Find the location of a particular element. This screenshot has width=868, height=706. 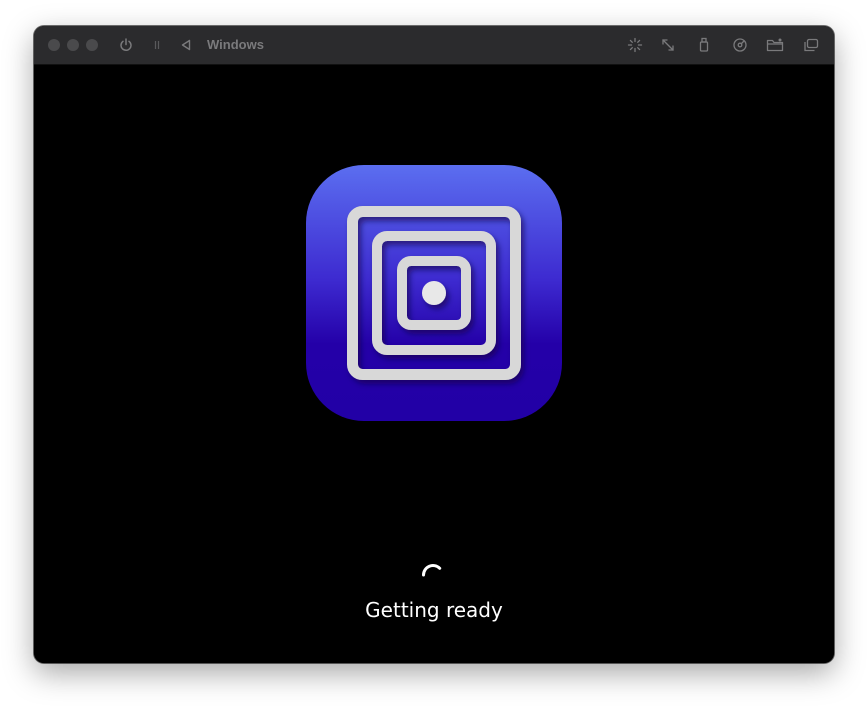

drive-icon is located at coordinates (740, 45).